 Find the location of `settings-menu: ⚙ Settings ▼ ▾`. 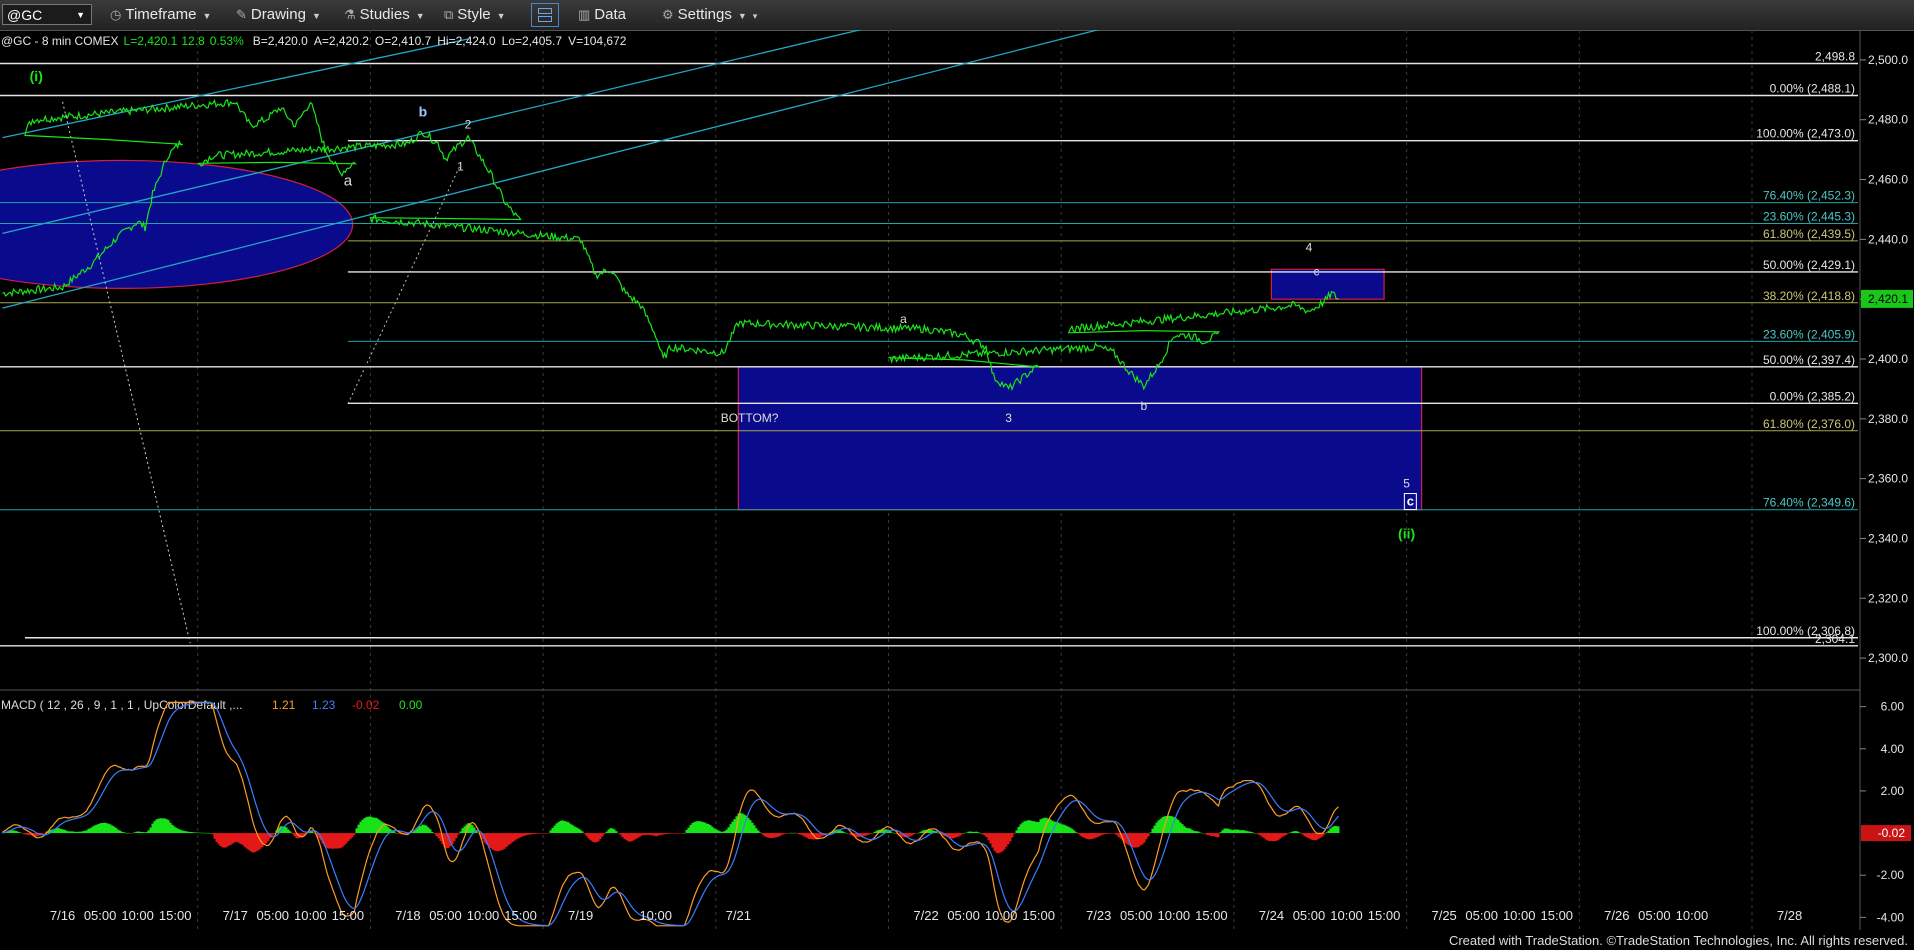

settings-menu: ⚙ Settings ▼ ▾ is located at coordinates (709, 15).